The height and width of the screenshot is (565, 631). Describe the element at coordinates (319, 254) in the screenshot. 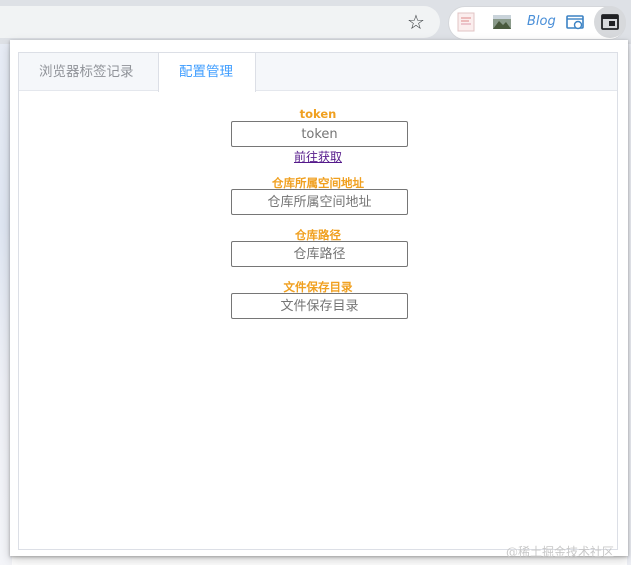

I see `repo-path-input` at that location.